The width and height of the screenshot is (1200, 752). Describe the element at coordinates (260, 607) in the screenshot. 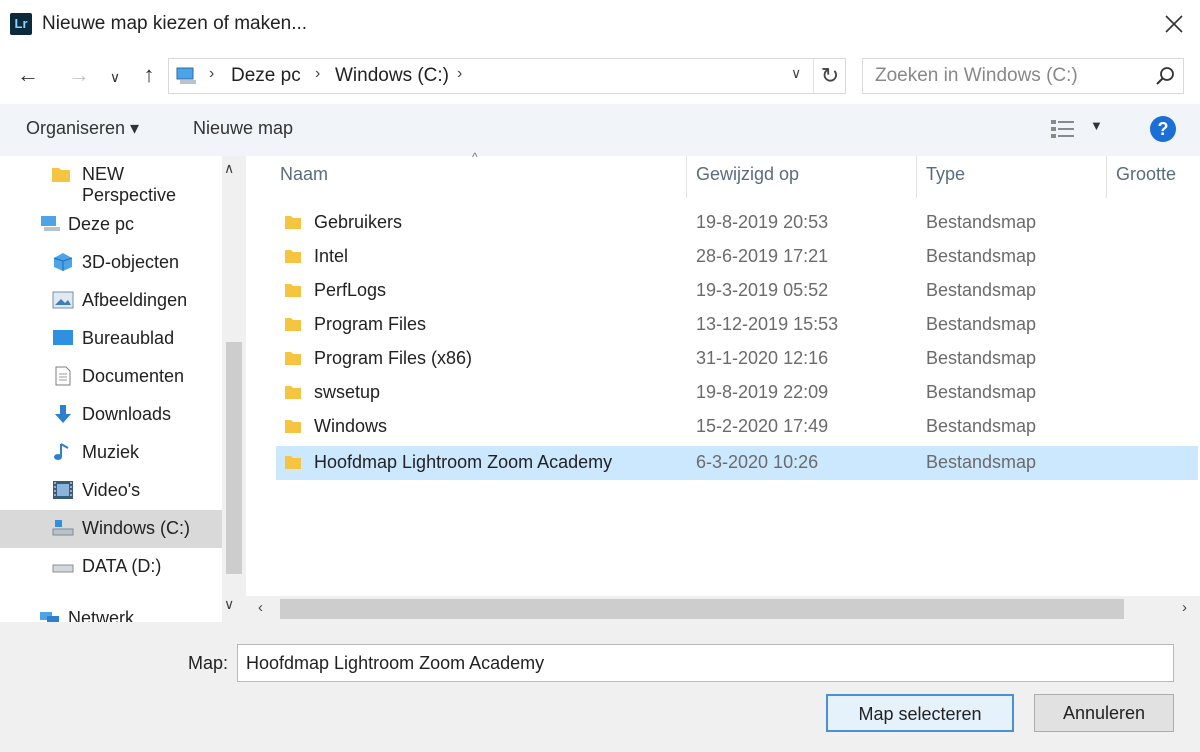

I see `chevron-left-icon: ‹` at that location.